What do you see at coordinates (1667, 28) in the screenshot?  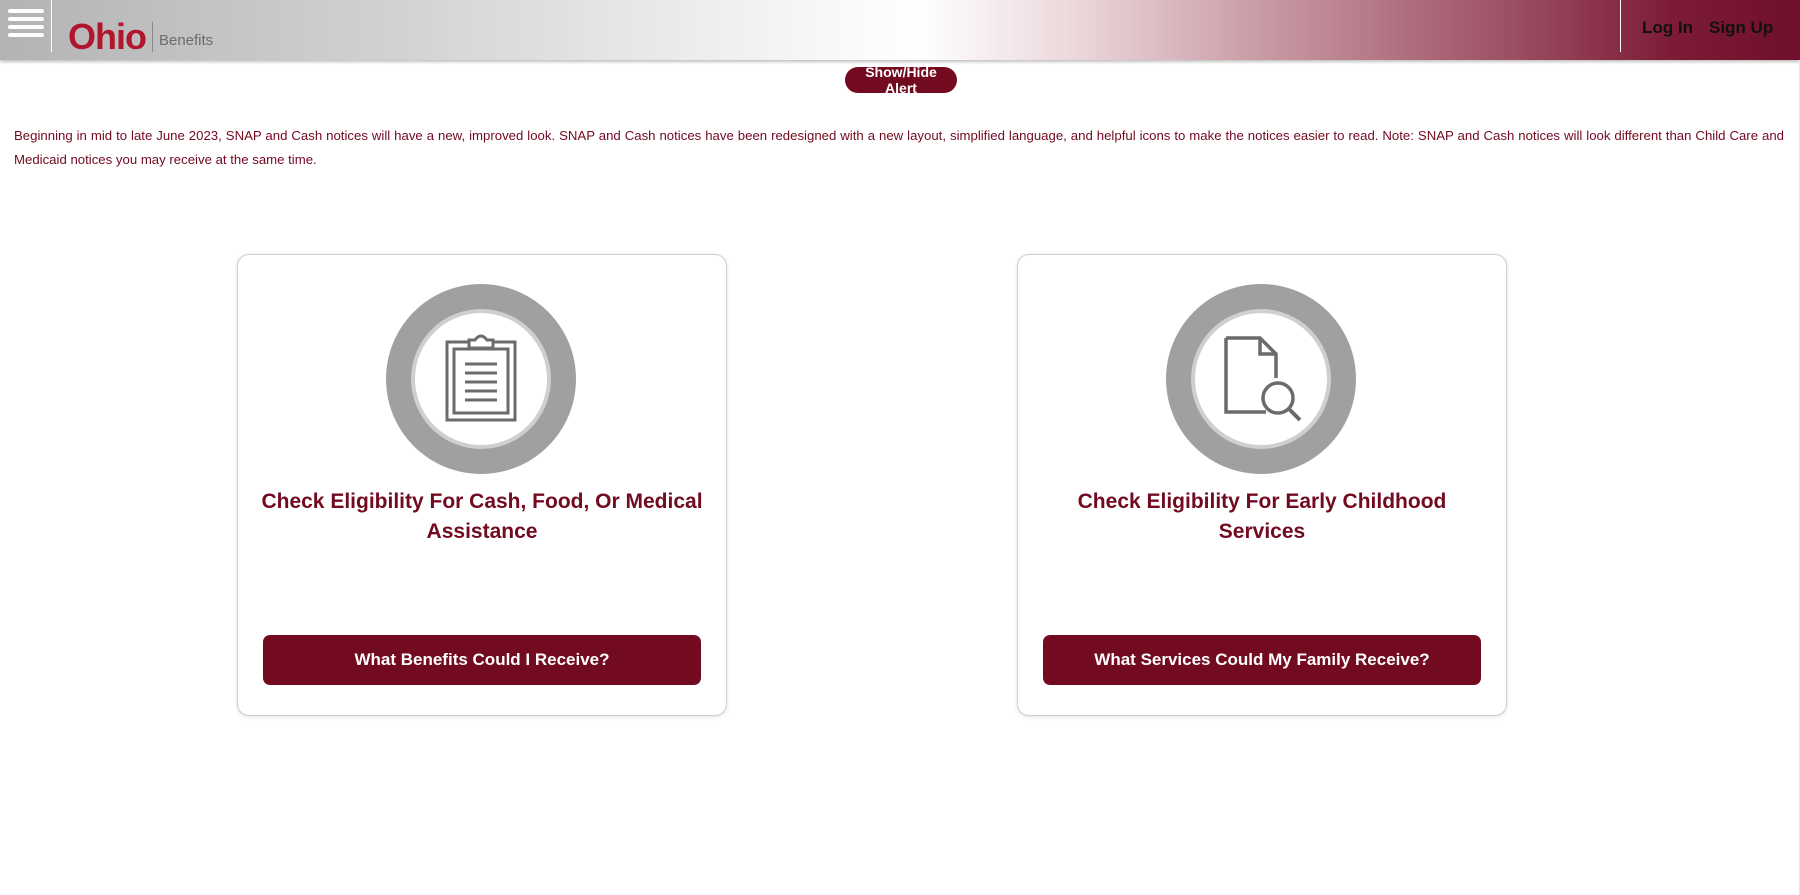 I see `login-link: Log In` at bounding box center [1667, 28].